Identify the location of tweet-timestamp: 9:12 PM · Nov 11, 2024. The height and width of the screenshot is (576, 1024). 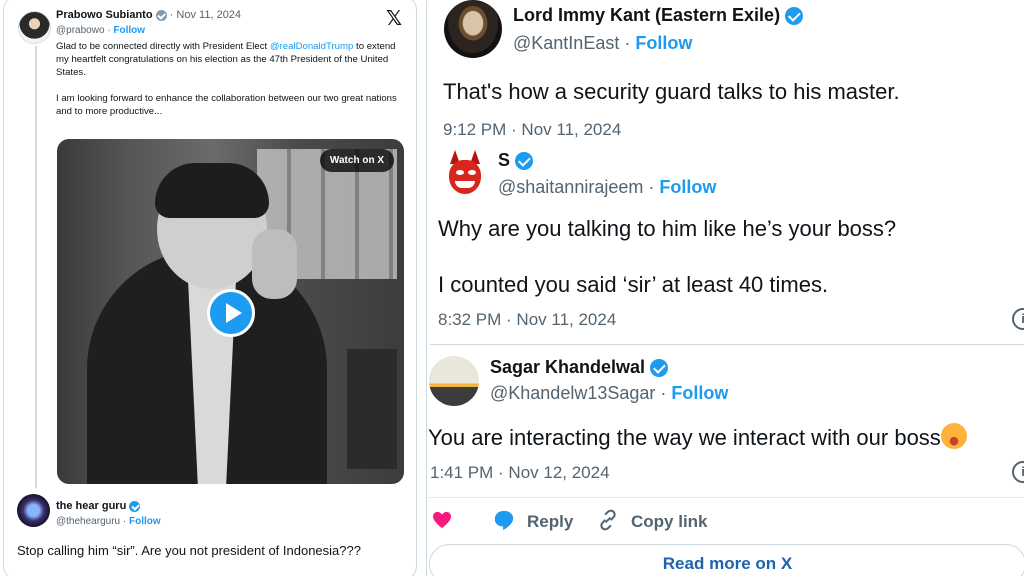
(532, 130).